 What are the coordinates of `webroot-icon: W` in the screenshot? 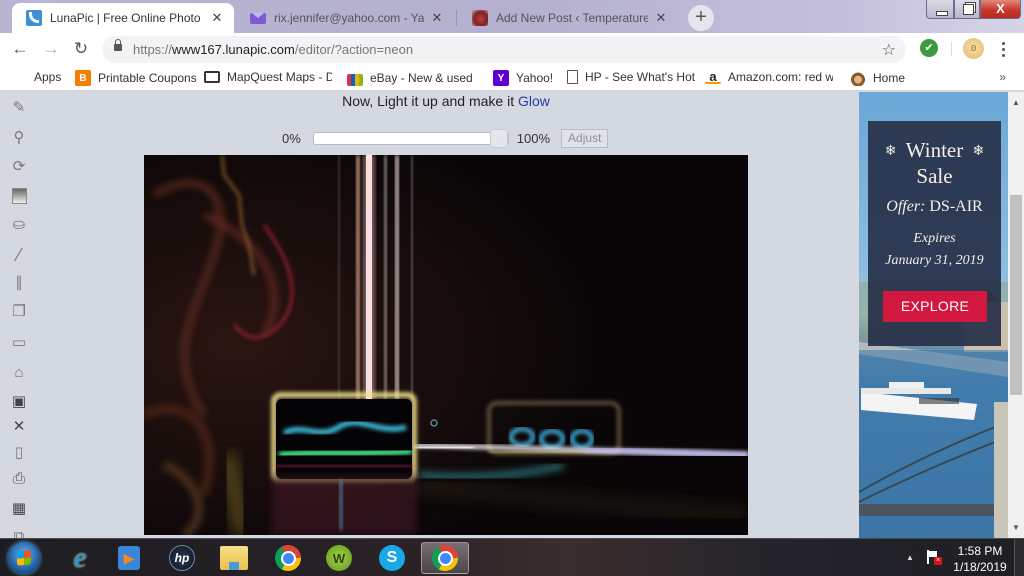 It's located at (339, 558).